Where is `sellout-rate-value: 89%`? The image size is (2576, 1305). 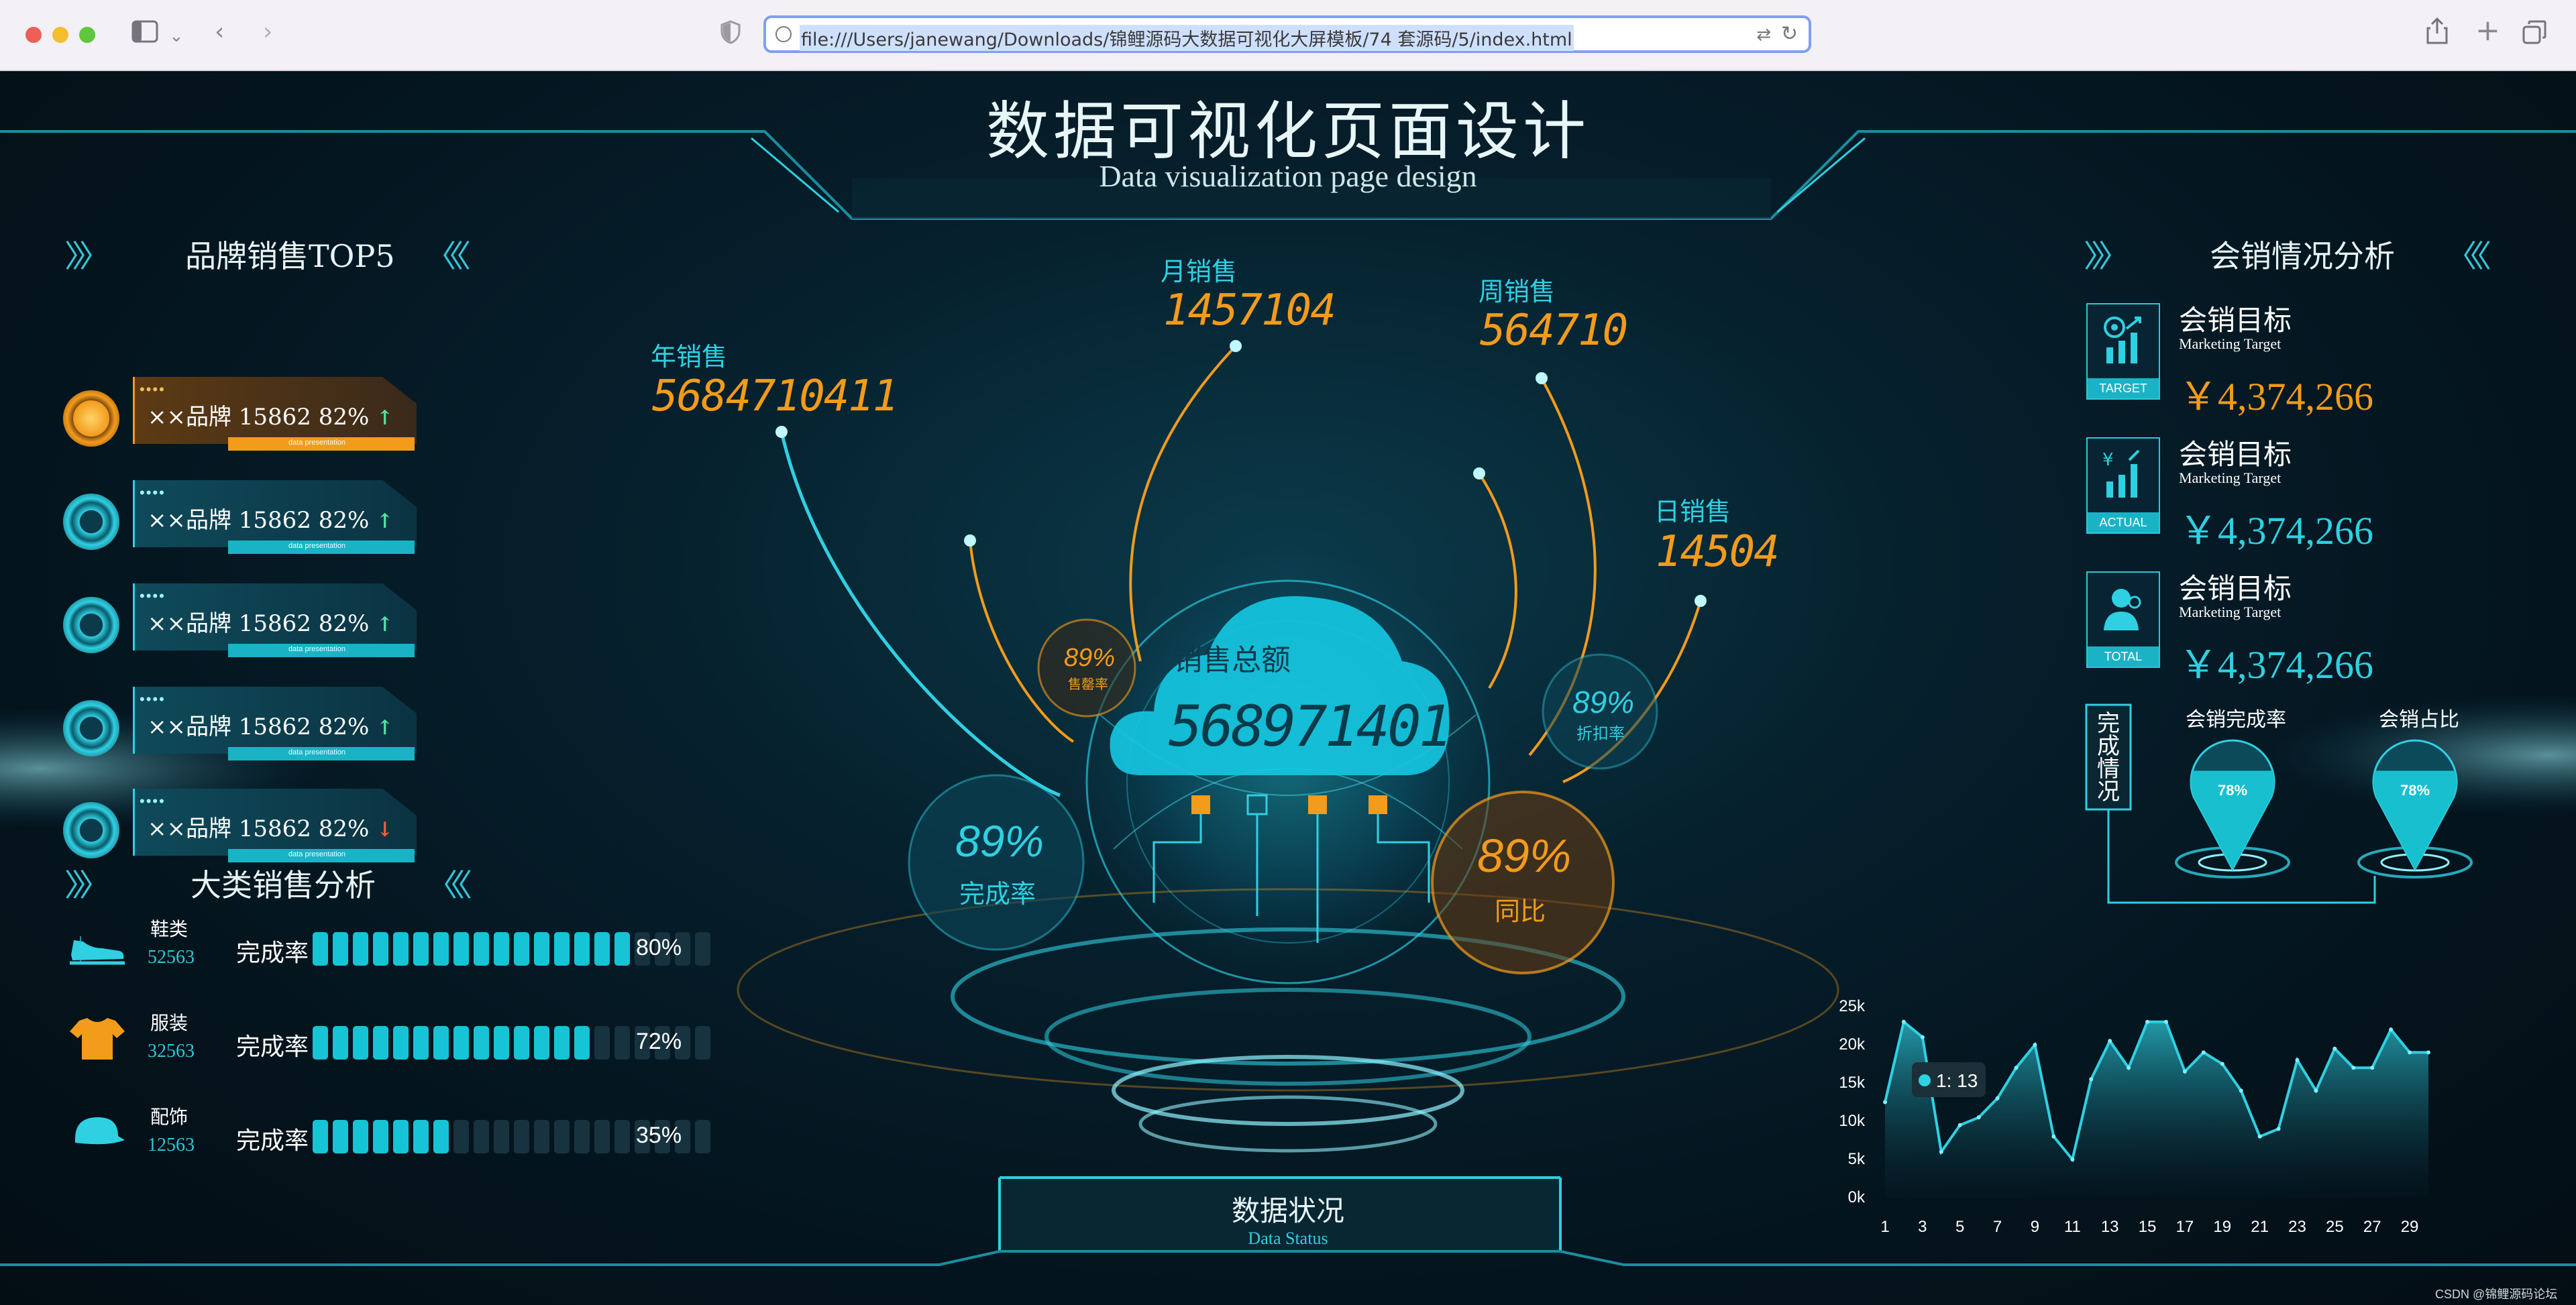 sellout-rate-value: 89% is located at coordinates (1090, 658).